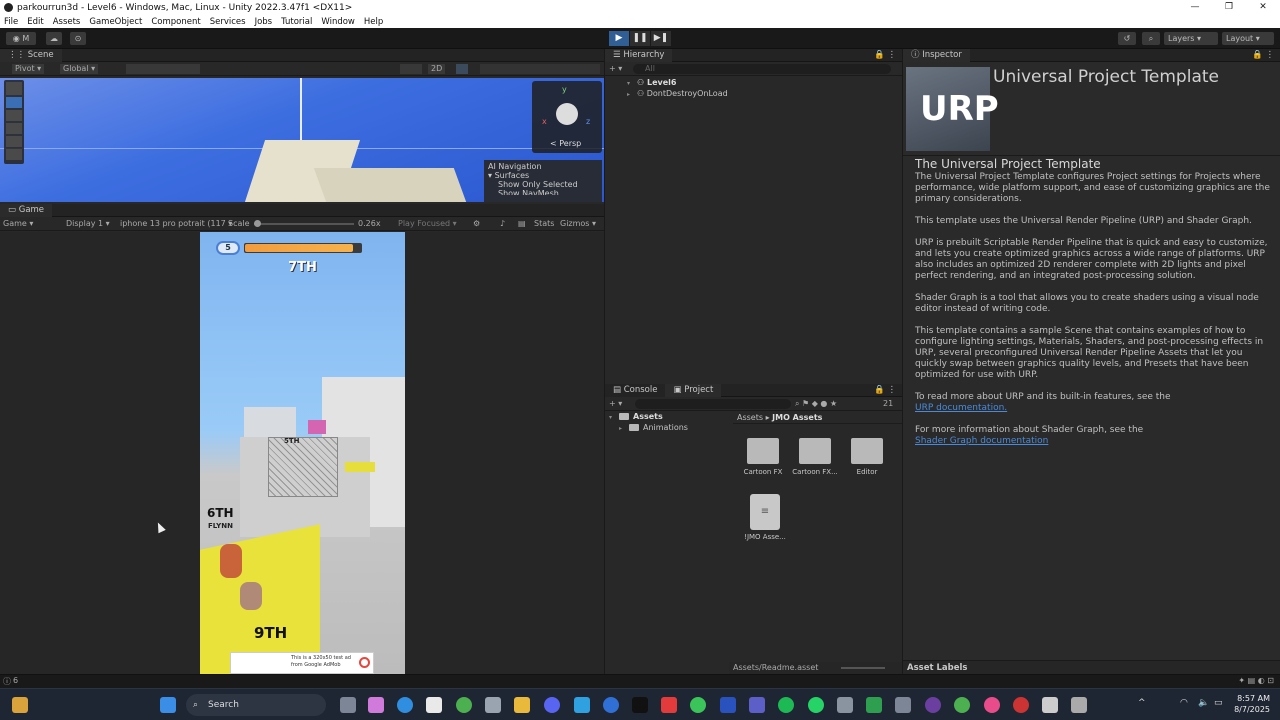  Describe the element at coordinates (11, 22) in the screenshot. I see `menu-file: File` at that location.